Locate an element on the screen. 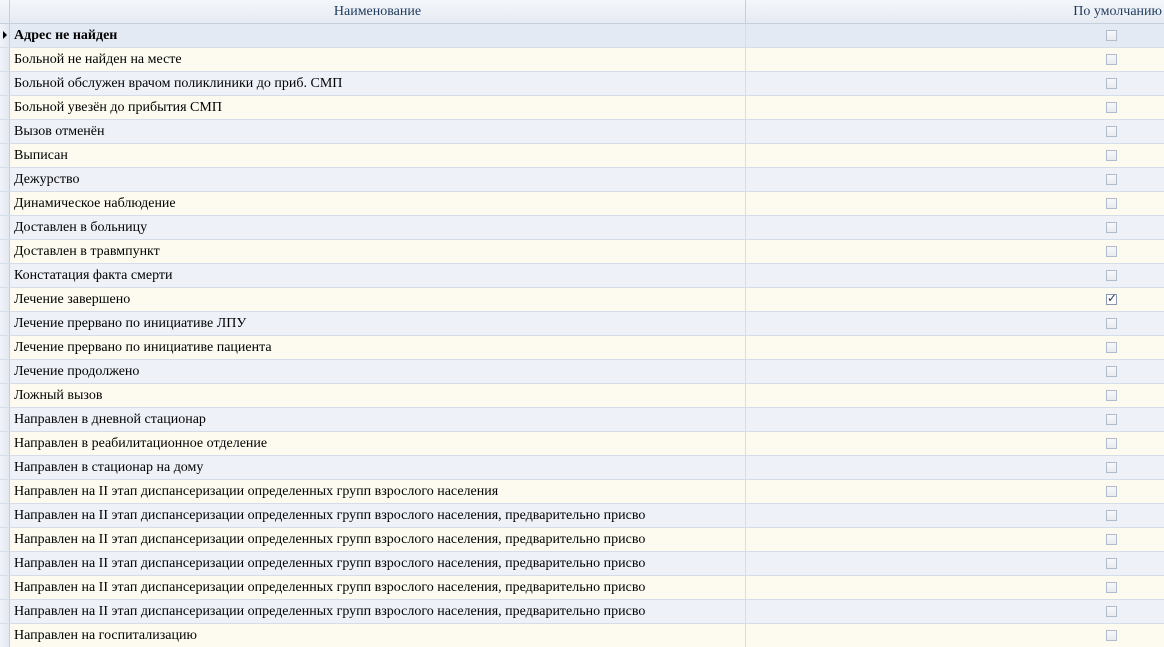  table-row: Вызов отменён is located at coordinates (582, 132).